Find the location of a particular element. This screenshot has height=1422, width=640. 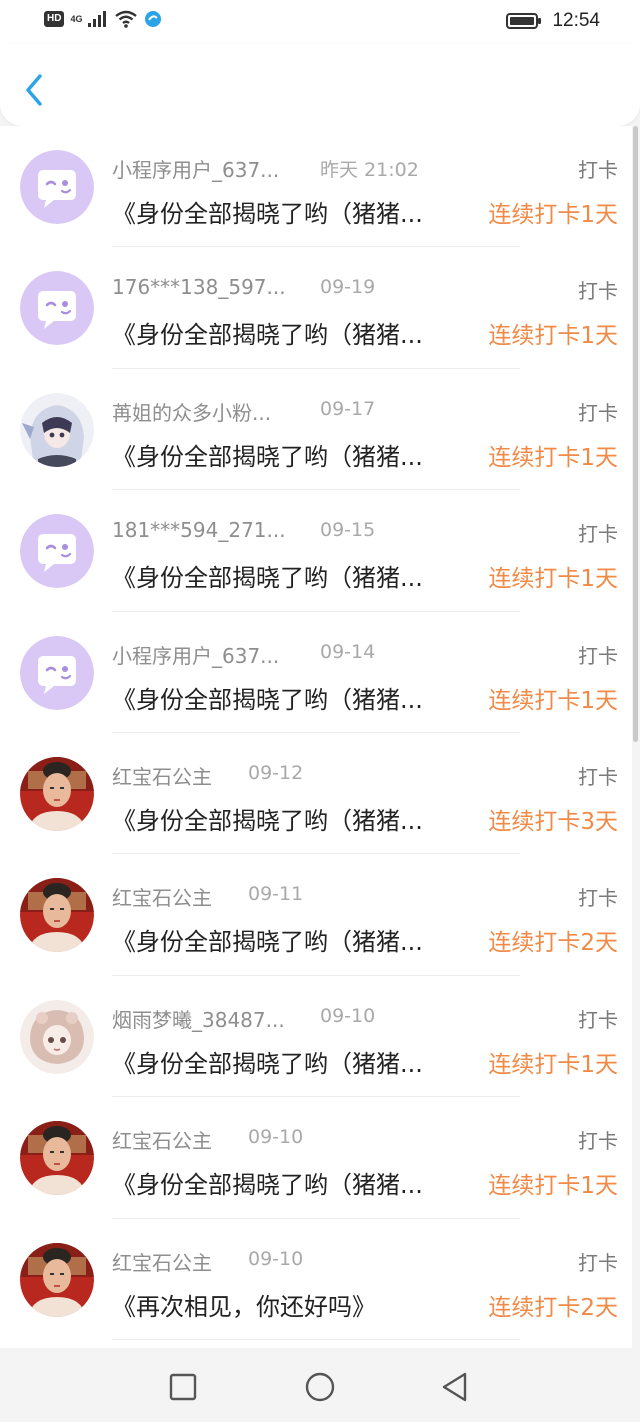

status-bar: HD 4G 12:54 is located at coordinates (320, 22).